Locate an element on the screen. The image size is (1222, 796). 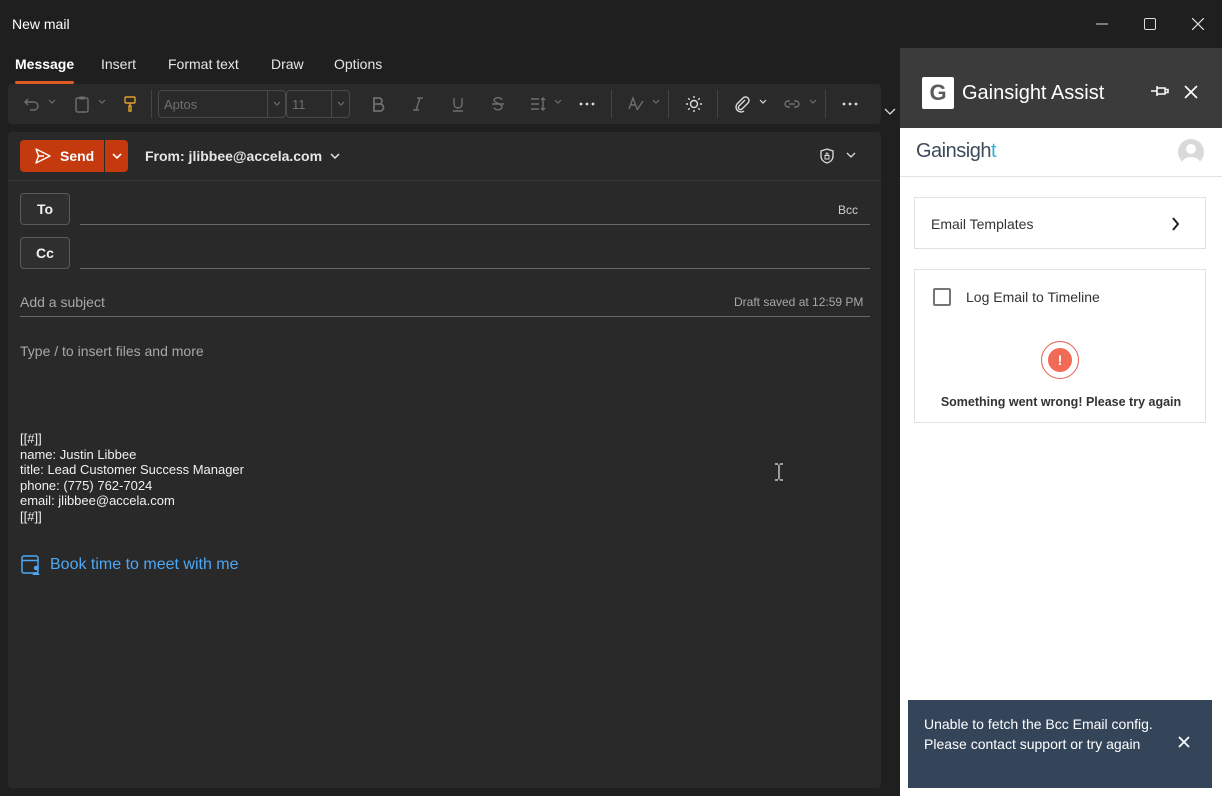
ribbon-tabs: Message Insert Format text Draw Options is located at coordinates (450, 66).